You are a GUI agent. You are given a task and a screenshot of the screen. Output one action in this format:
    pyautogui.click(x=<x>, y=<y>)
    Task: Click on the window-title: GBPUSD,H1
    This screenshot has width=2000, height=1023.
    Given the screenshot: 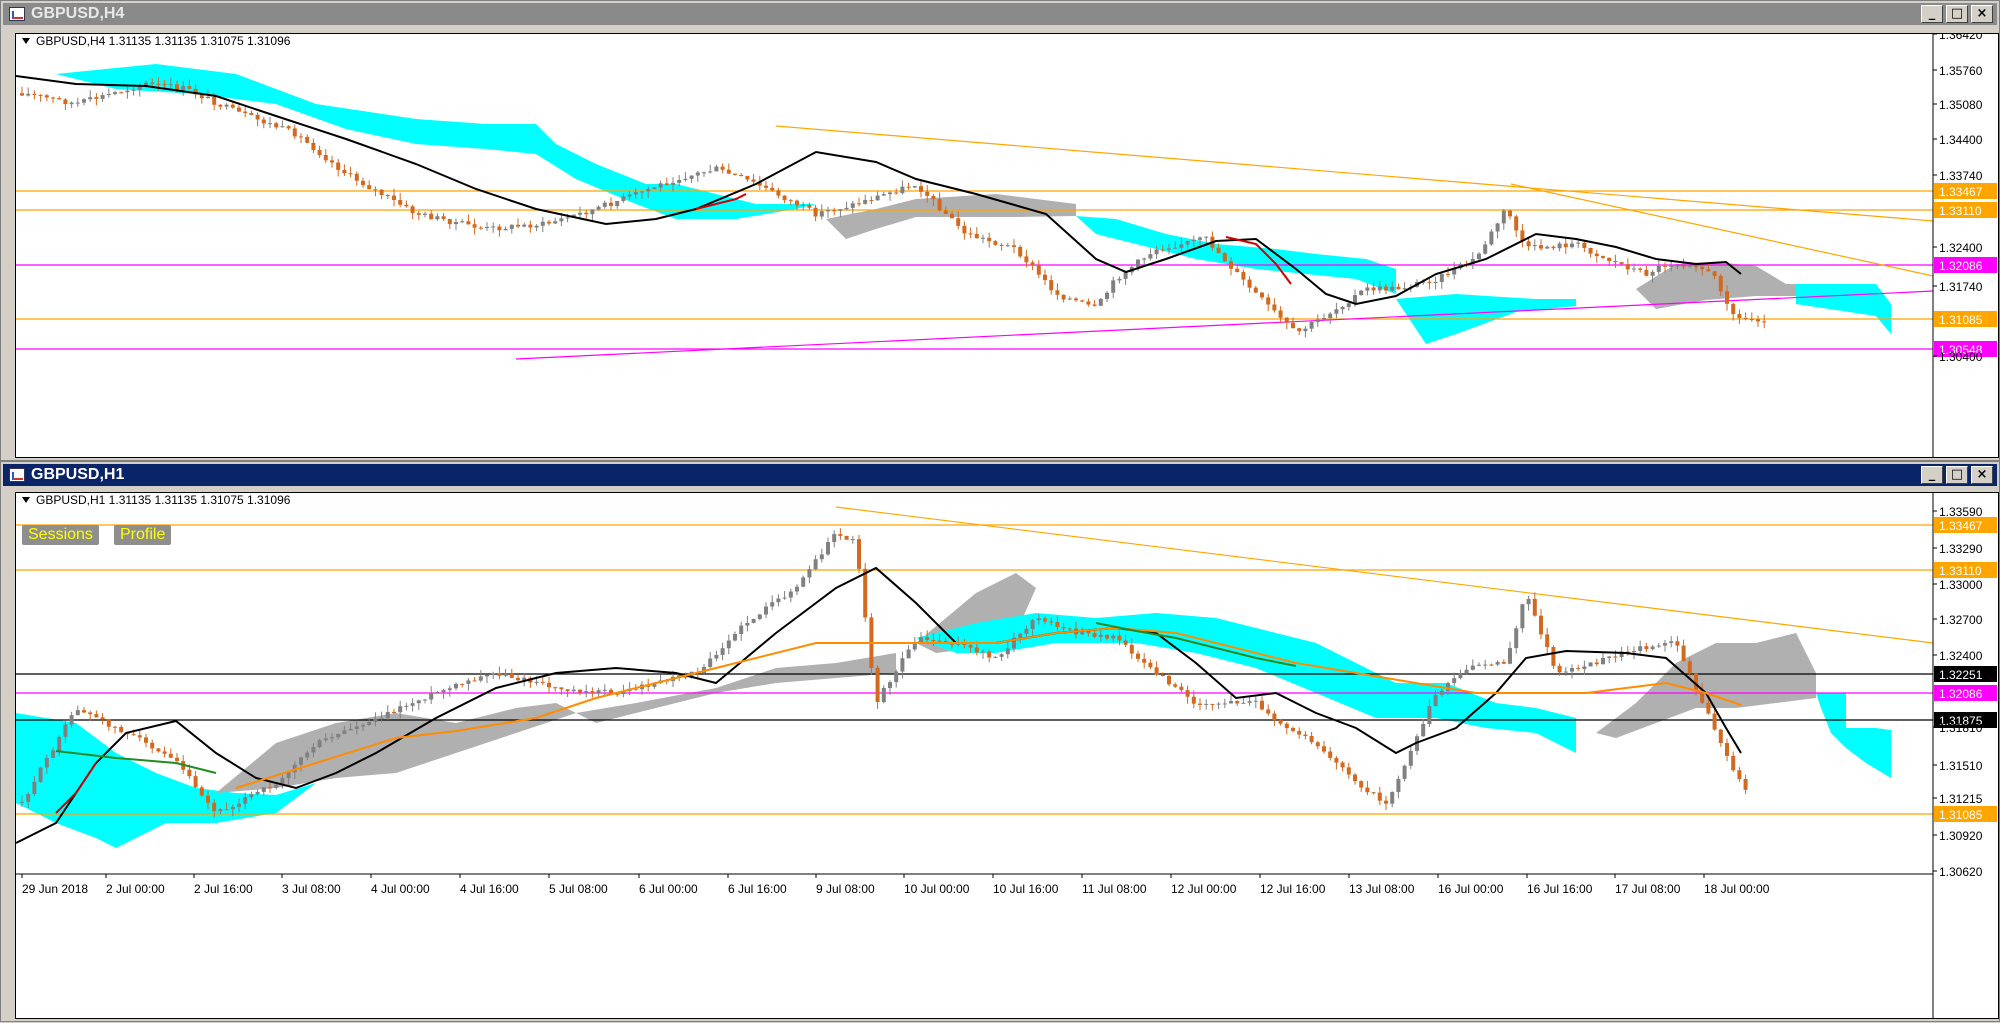 What is the action you would take?
    pyautogui.click(x=78, y=474)
    